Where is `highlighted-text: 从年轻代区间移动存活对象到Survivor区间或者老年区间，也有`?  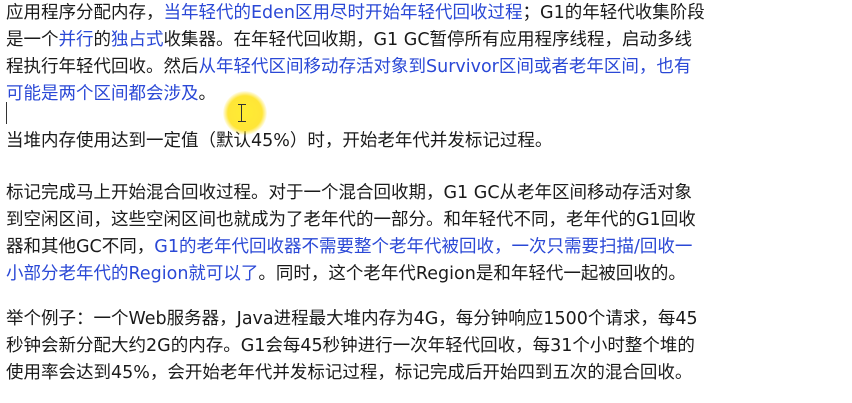
highlighted-text: 从年轻代区间移动存活对象到Survivor区间或者老年区间，也有 is located at coordinates (445, 67).